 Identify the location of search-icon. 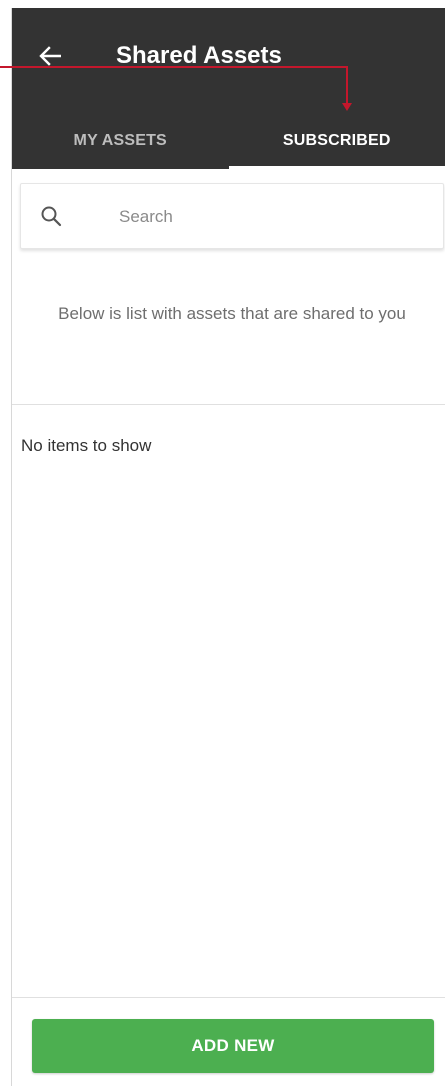
(51, 216).